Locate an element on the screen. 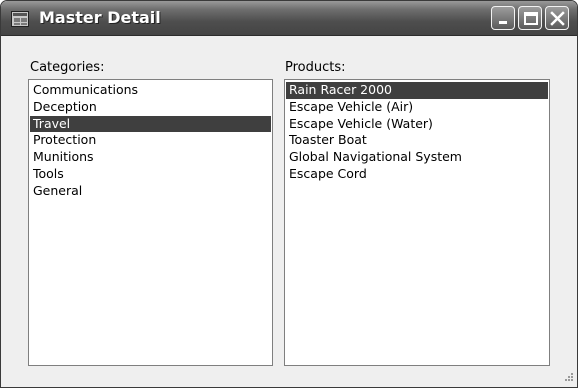 The height and width of the screenshot is (388, 578). close-button is located at coordinates (557, 18).